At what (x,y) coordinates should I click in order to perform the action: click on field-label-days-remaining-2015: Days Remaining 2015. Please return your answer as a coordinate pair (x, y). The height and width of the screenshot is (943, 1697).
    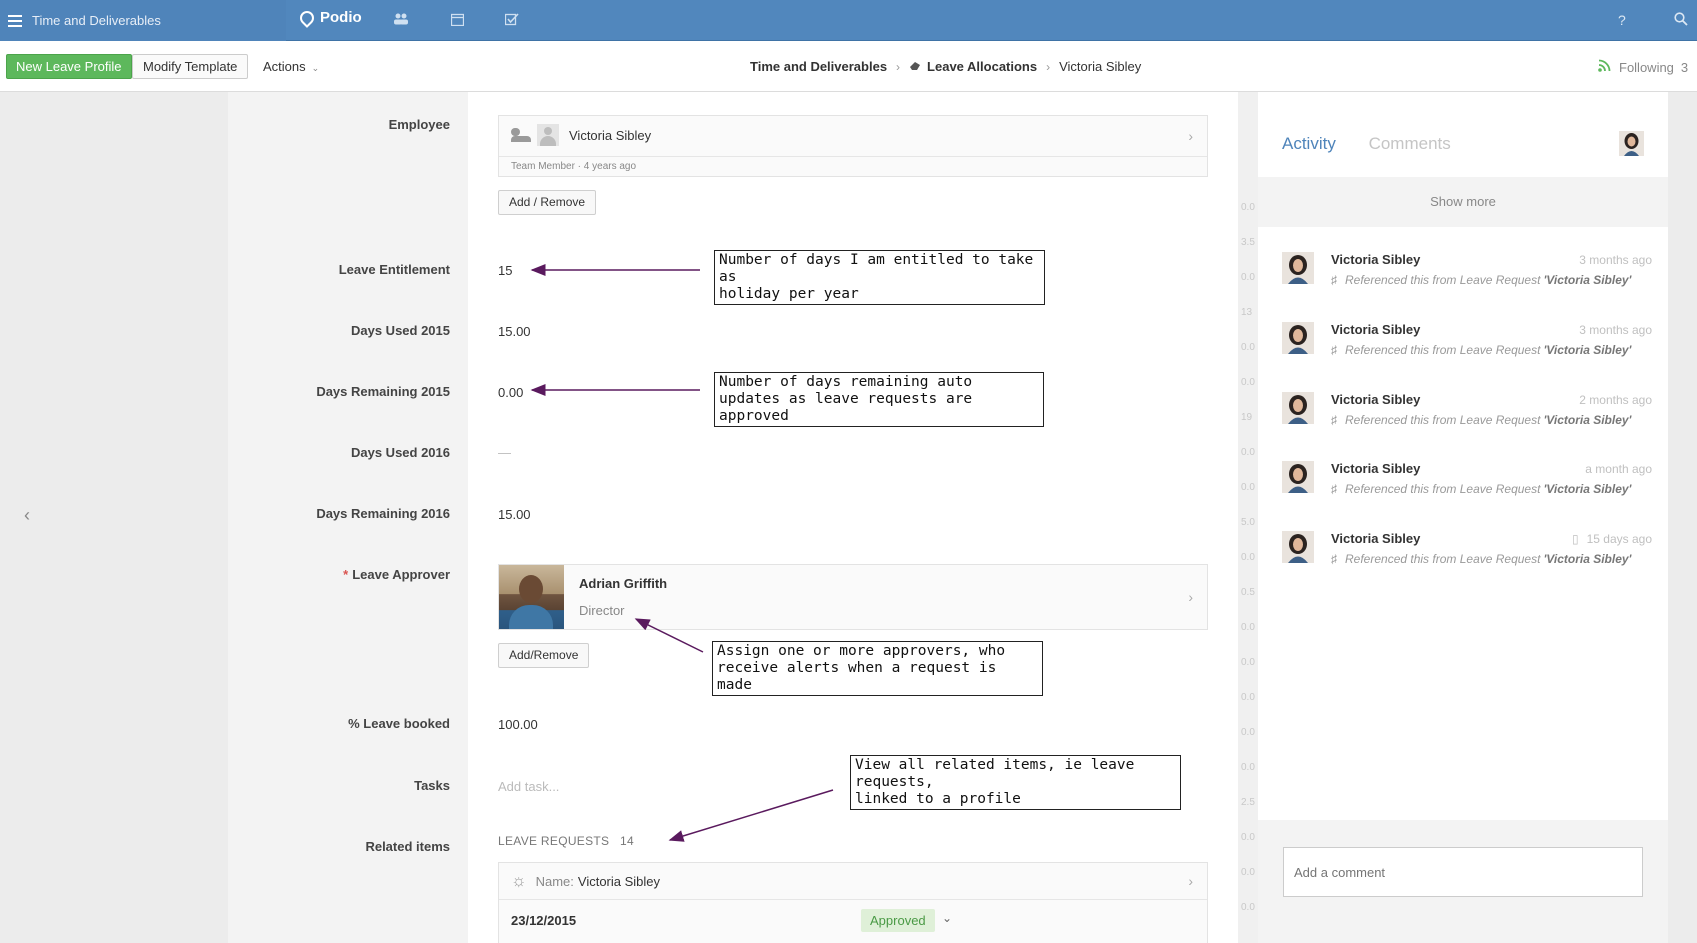
    Looking at the image, I should click on (383, 391).